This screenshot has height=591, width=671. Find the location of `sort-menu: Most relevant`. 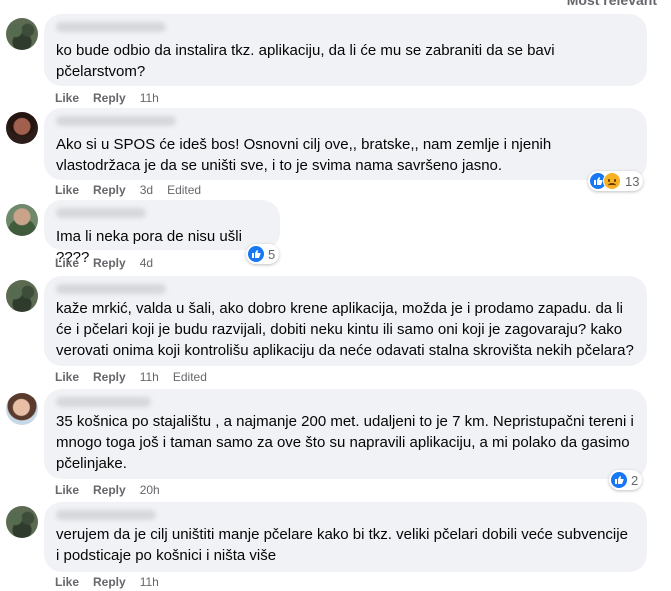

sort-menu: Most relevant is located at coordinates (612, 4).